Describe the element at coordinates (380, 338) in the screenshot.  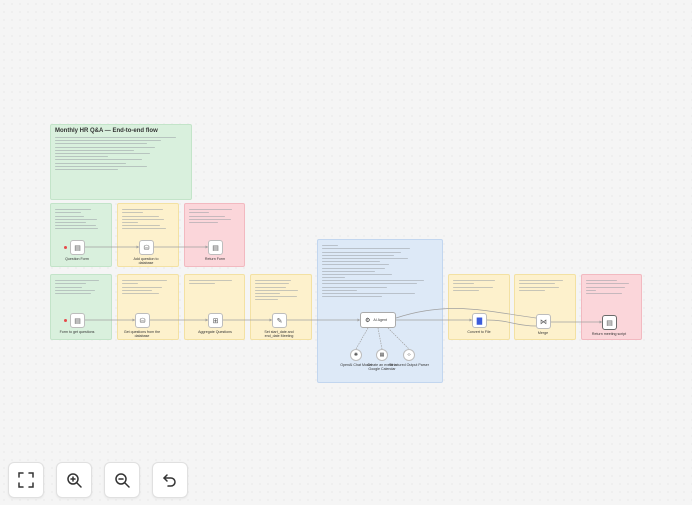
I see `edge-agent-tool` at that location.